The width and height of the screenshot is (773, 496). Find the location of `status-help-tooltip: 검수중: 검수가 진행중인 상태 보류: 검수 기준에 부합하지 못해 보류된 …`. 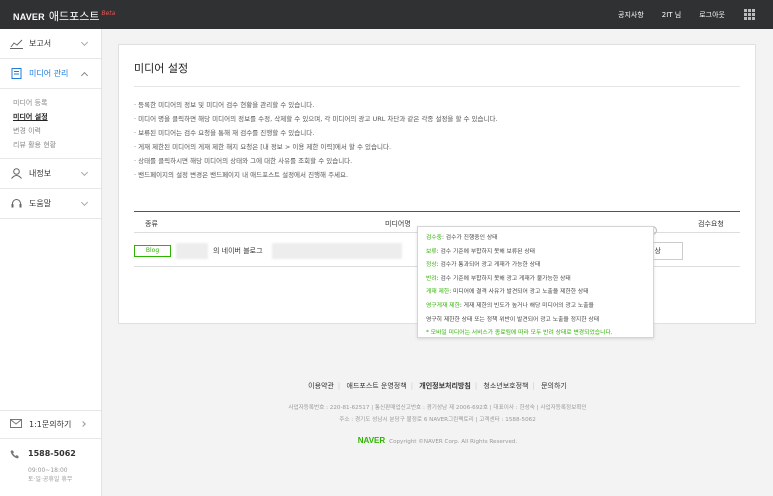

status-help-tooltip: 검수중: 검수가 진행중인 상태 보류: 검수 기준에 부합하지 못해 보류된 … is located at coordinates (535, 282).